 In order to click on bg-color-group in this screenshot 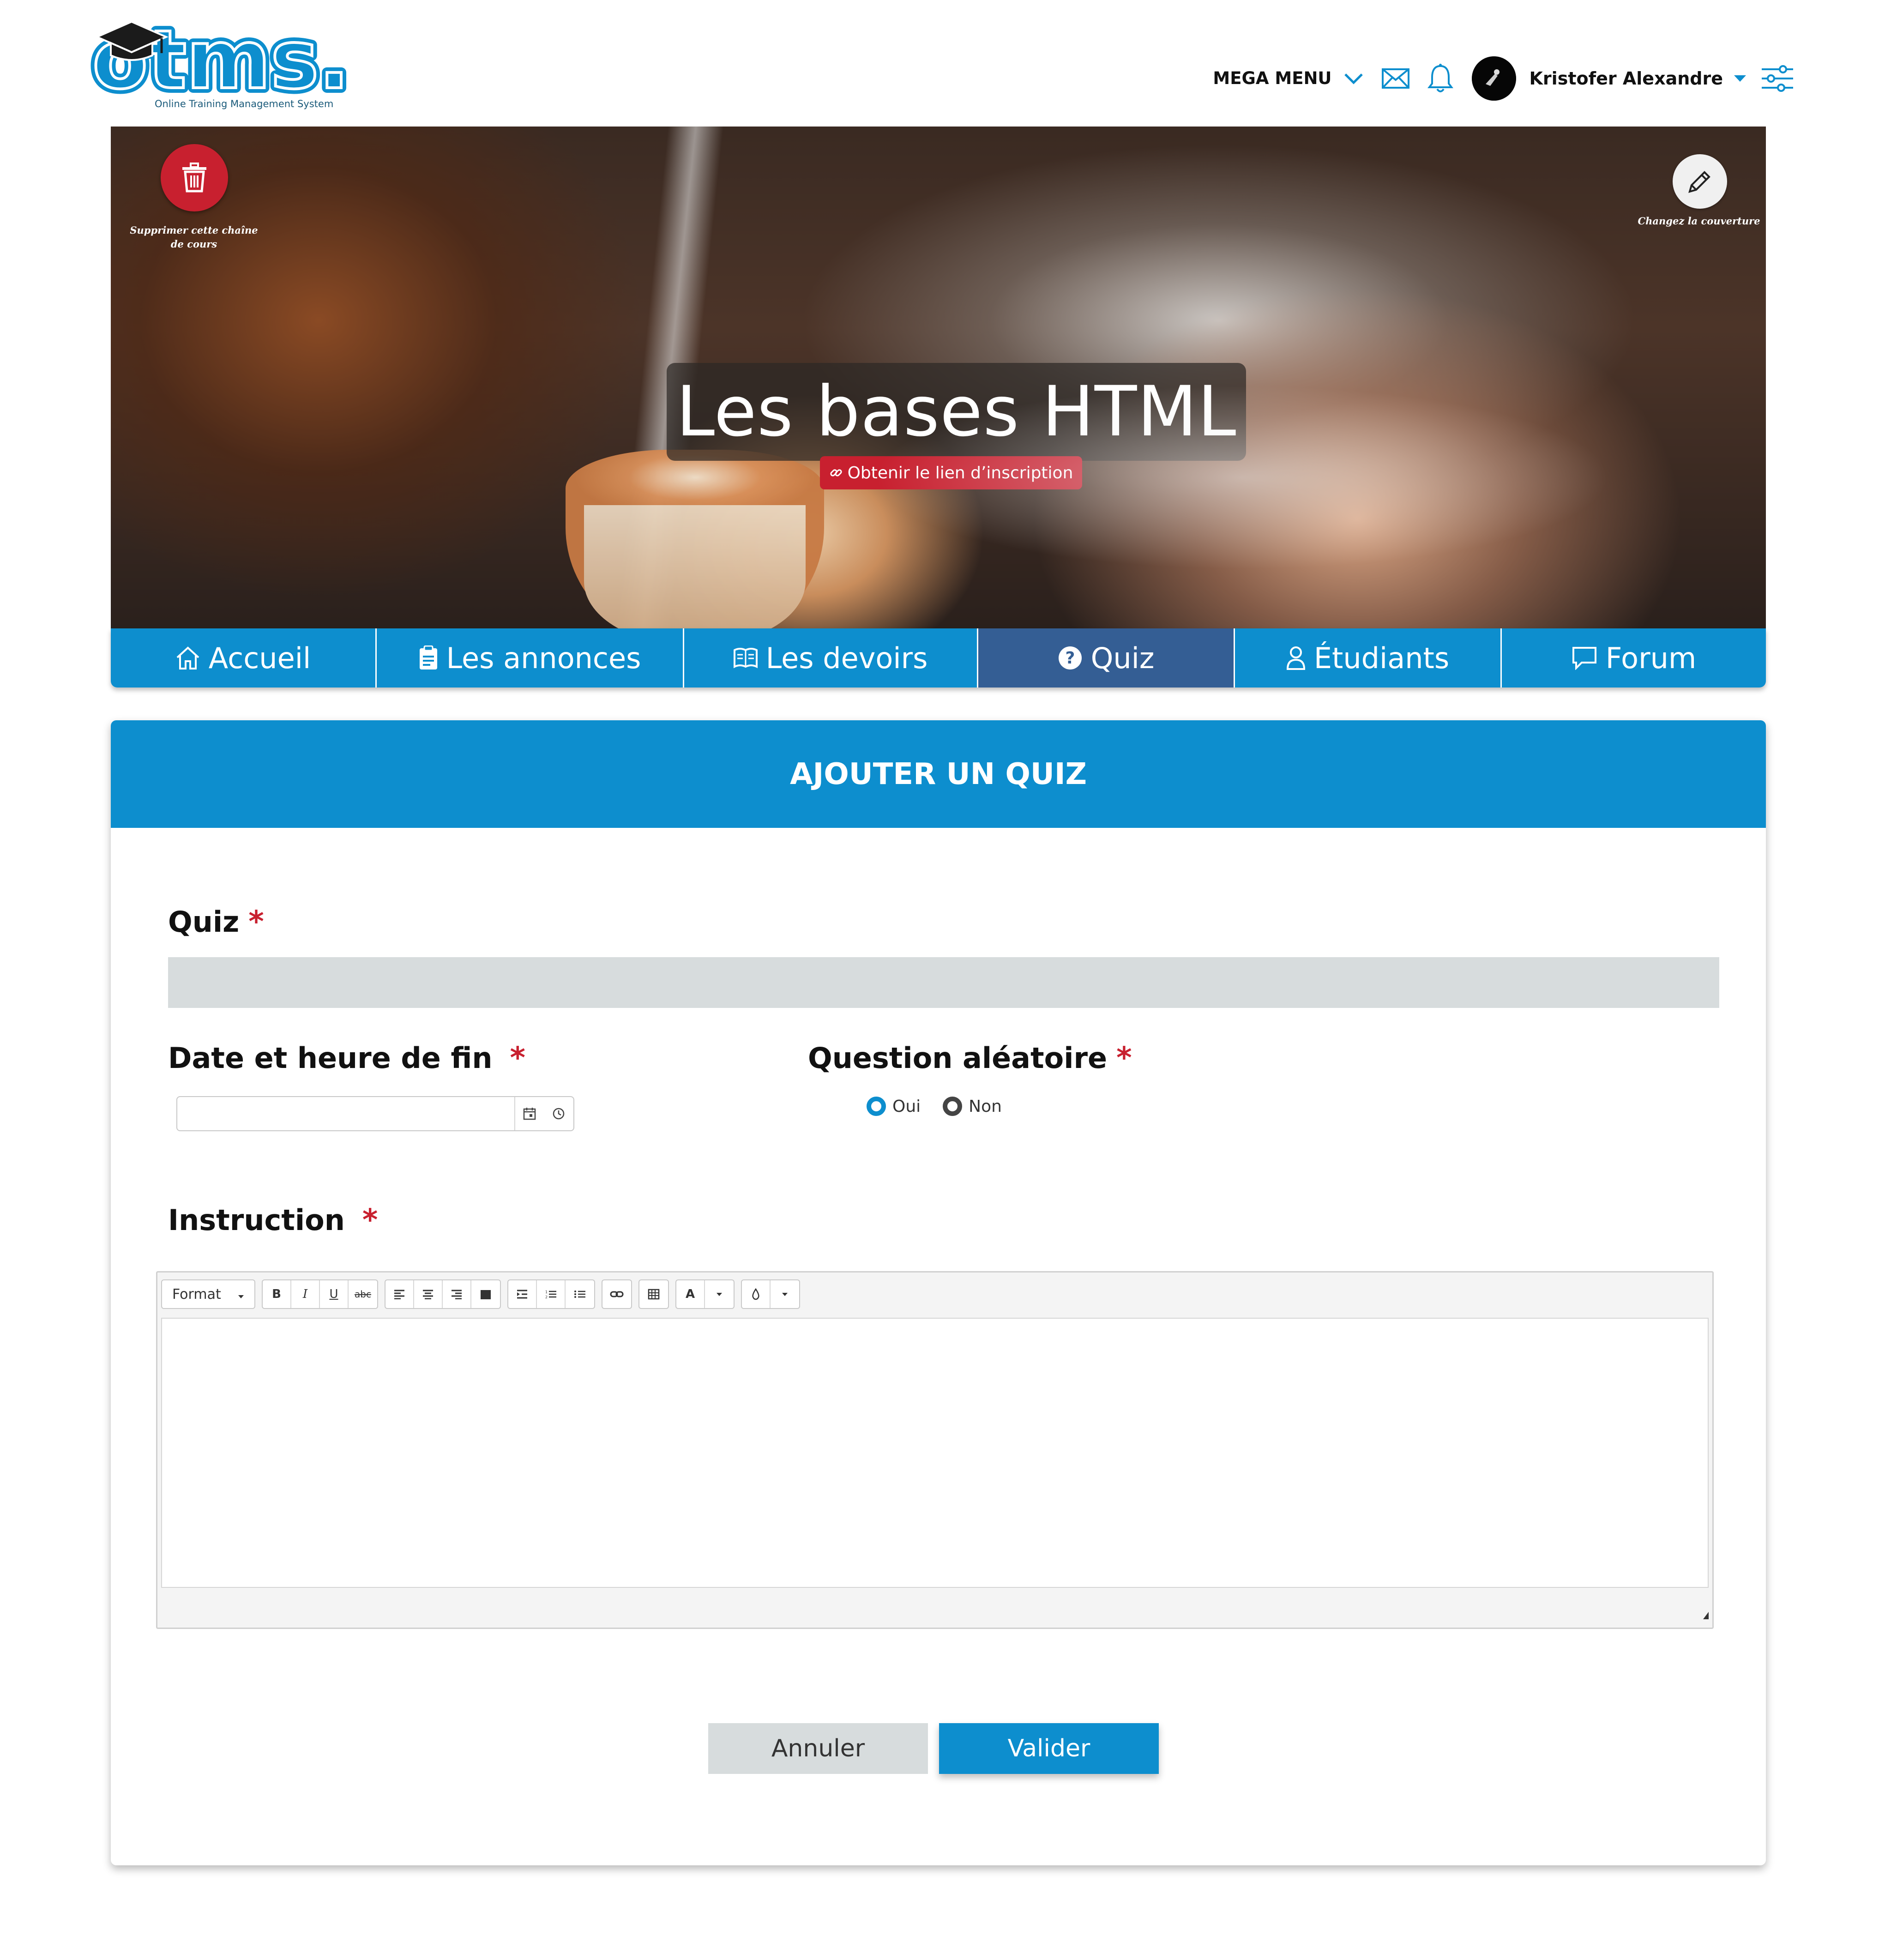, I will do `click(770, 1294)`.